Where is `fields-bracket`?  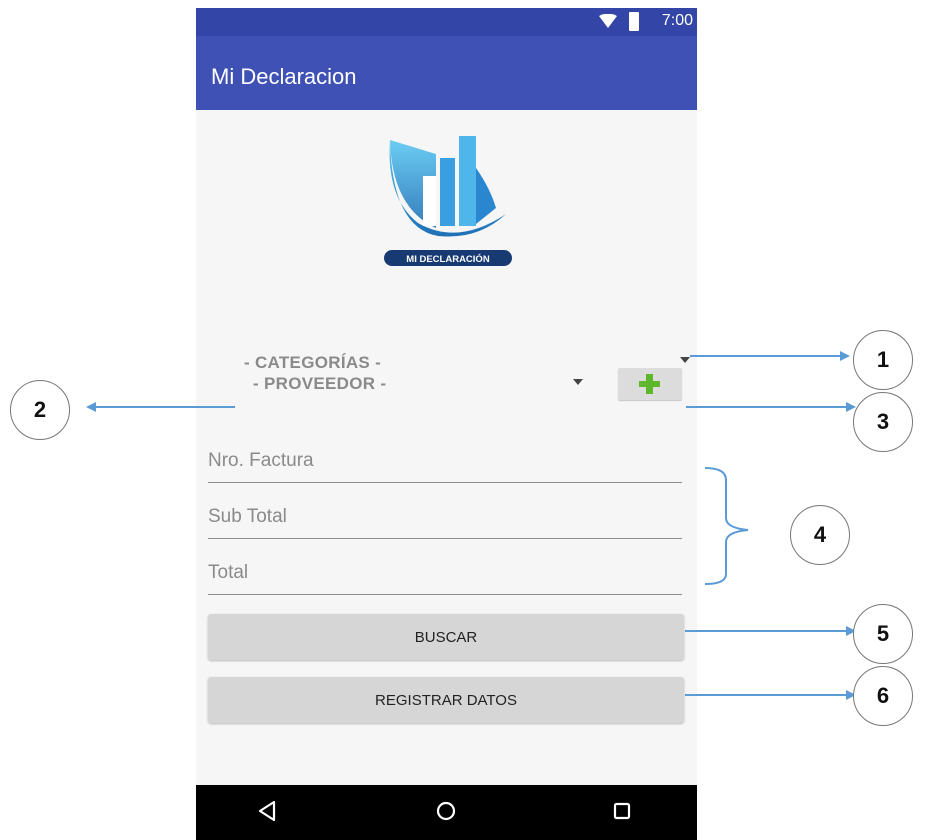
fields-bracket is located at coordinates (726, 526).